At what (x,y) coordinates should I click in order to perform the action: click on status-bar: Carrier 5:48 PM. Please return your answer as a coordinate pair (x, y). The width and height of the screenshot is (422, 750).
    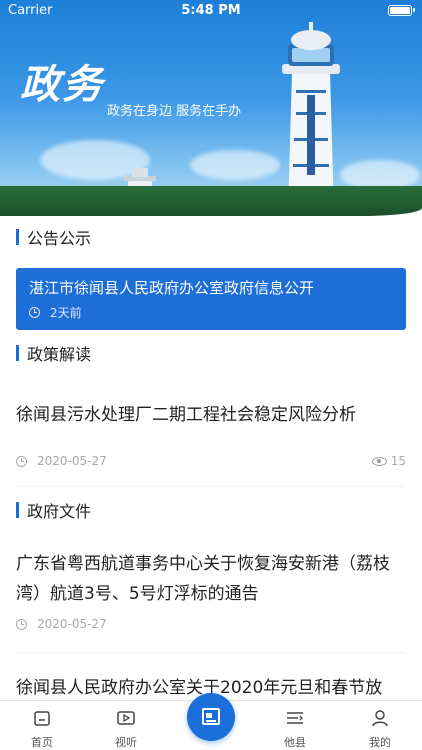
    Looking at the image, I should click on (211, 11).